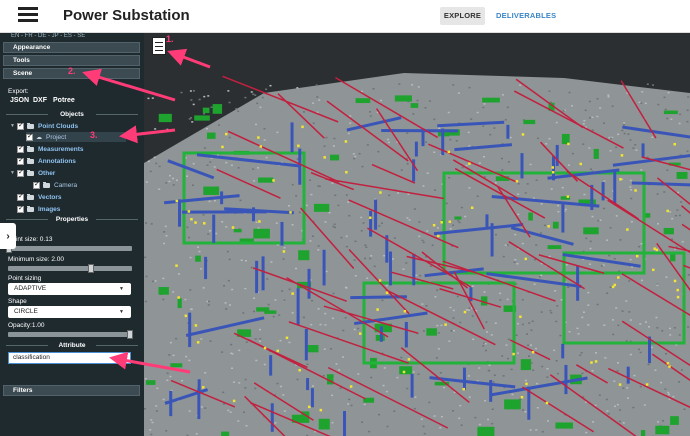  I want to click on page-title: Power Substation, so click(126, 15).